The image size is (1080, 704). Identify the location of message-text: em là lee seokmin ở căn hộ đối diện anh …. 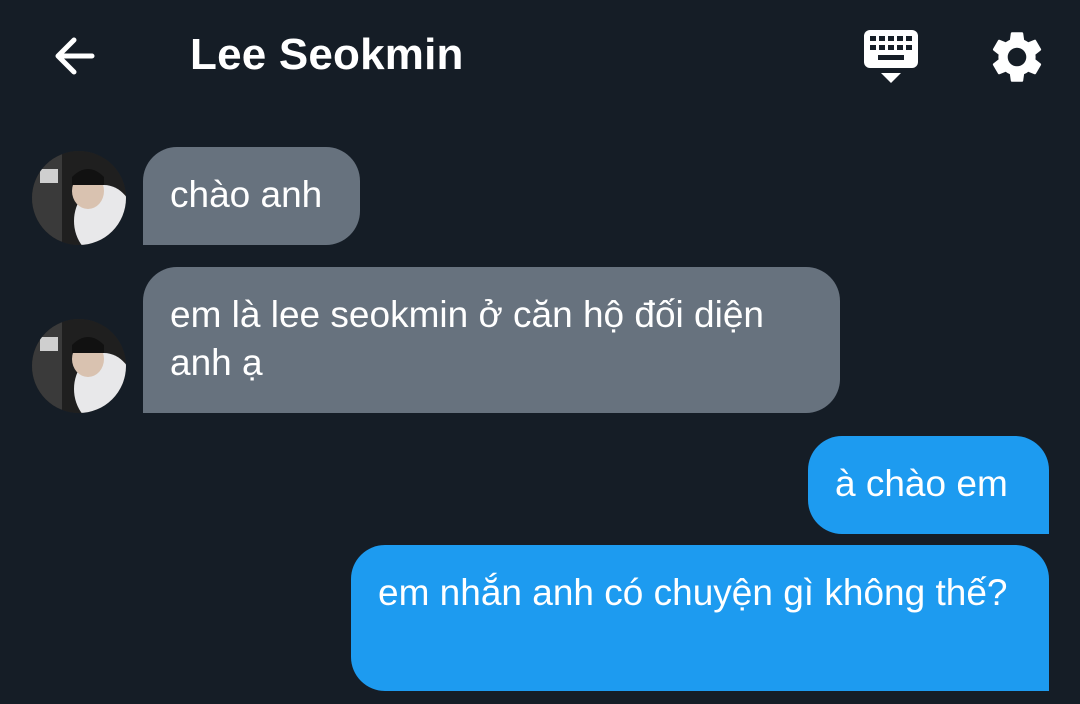
(467, 338).